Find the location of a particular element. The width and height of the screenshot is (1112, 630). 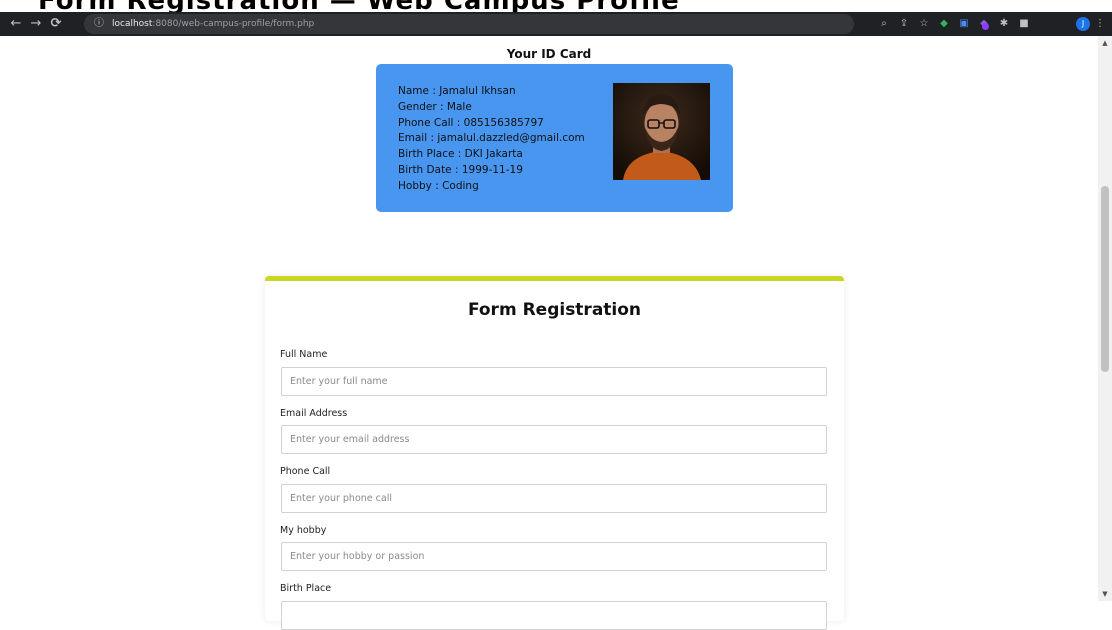

zoom-icon: ⌕ is located at coordinates (884, 24).